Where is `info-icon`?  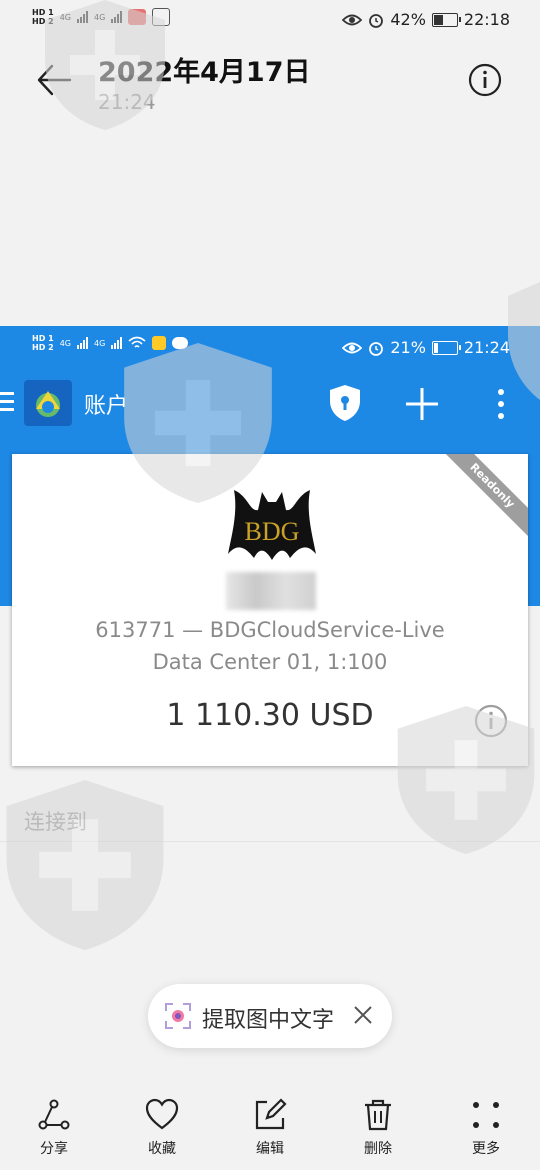 info-icon is located at coordinates (485, 80).